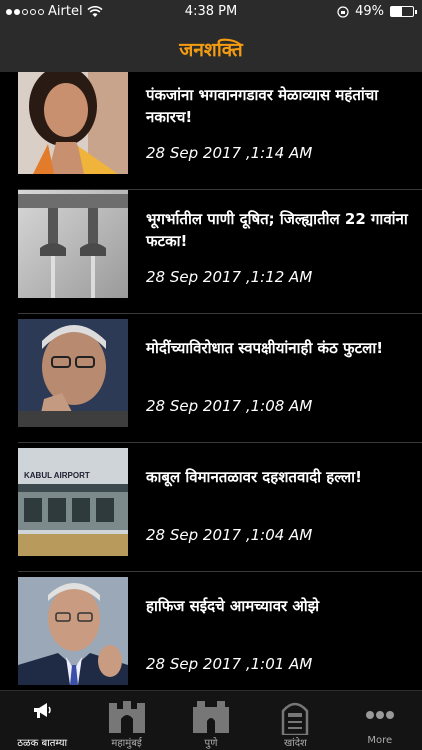  I want to click on airport-sign-text: KABUL AIRPORT, so click(57, 475).